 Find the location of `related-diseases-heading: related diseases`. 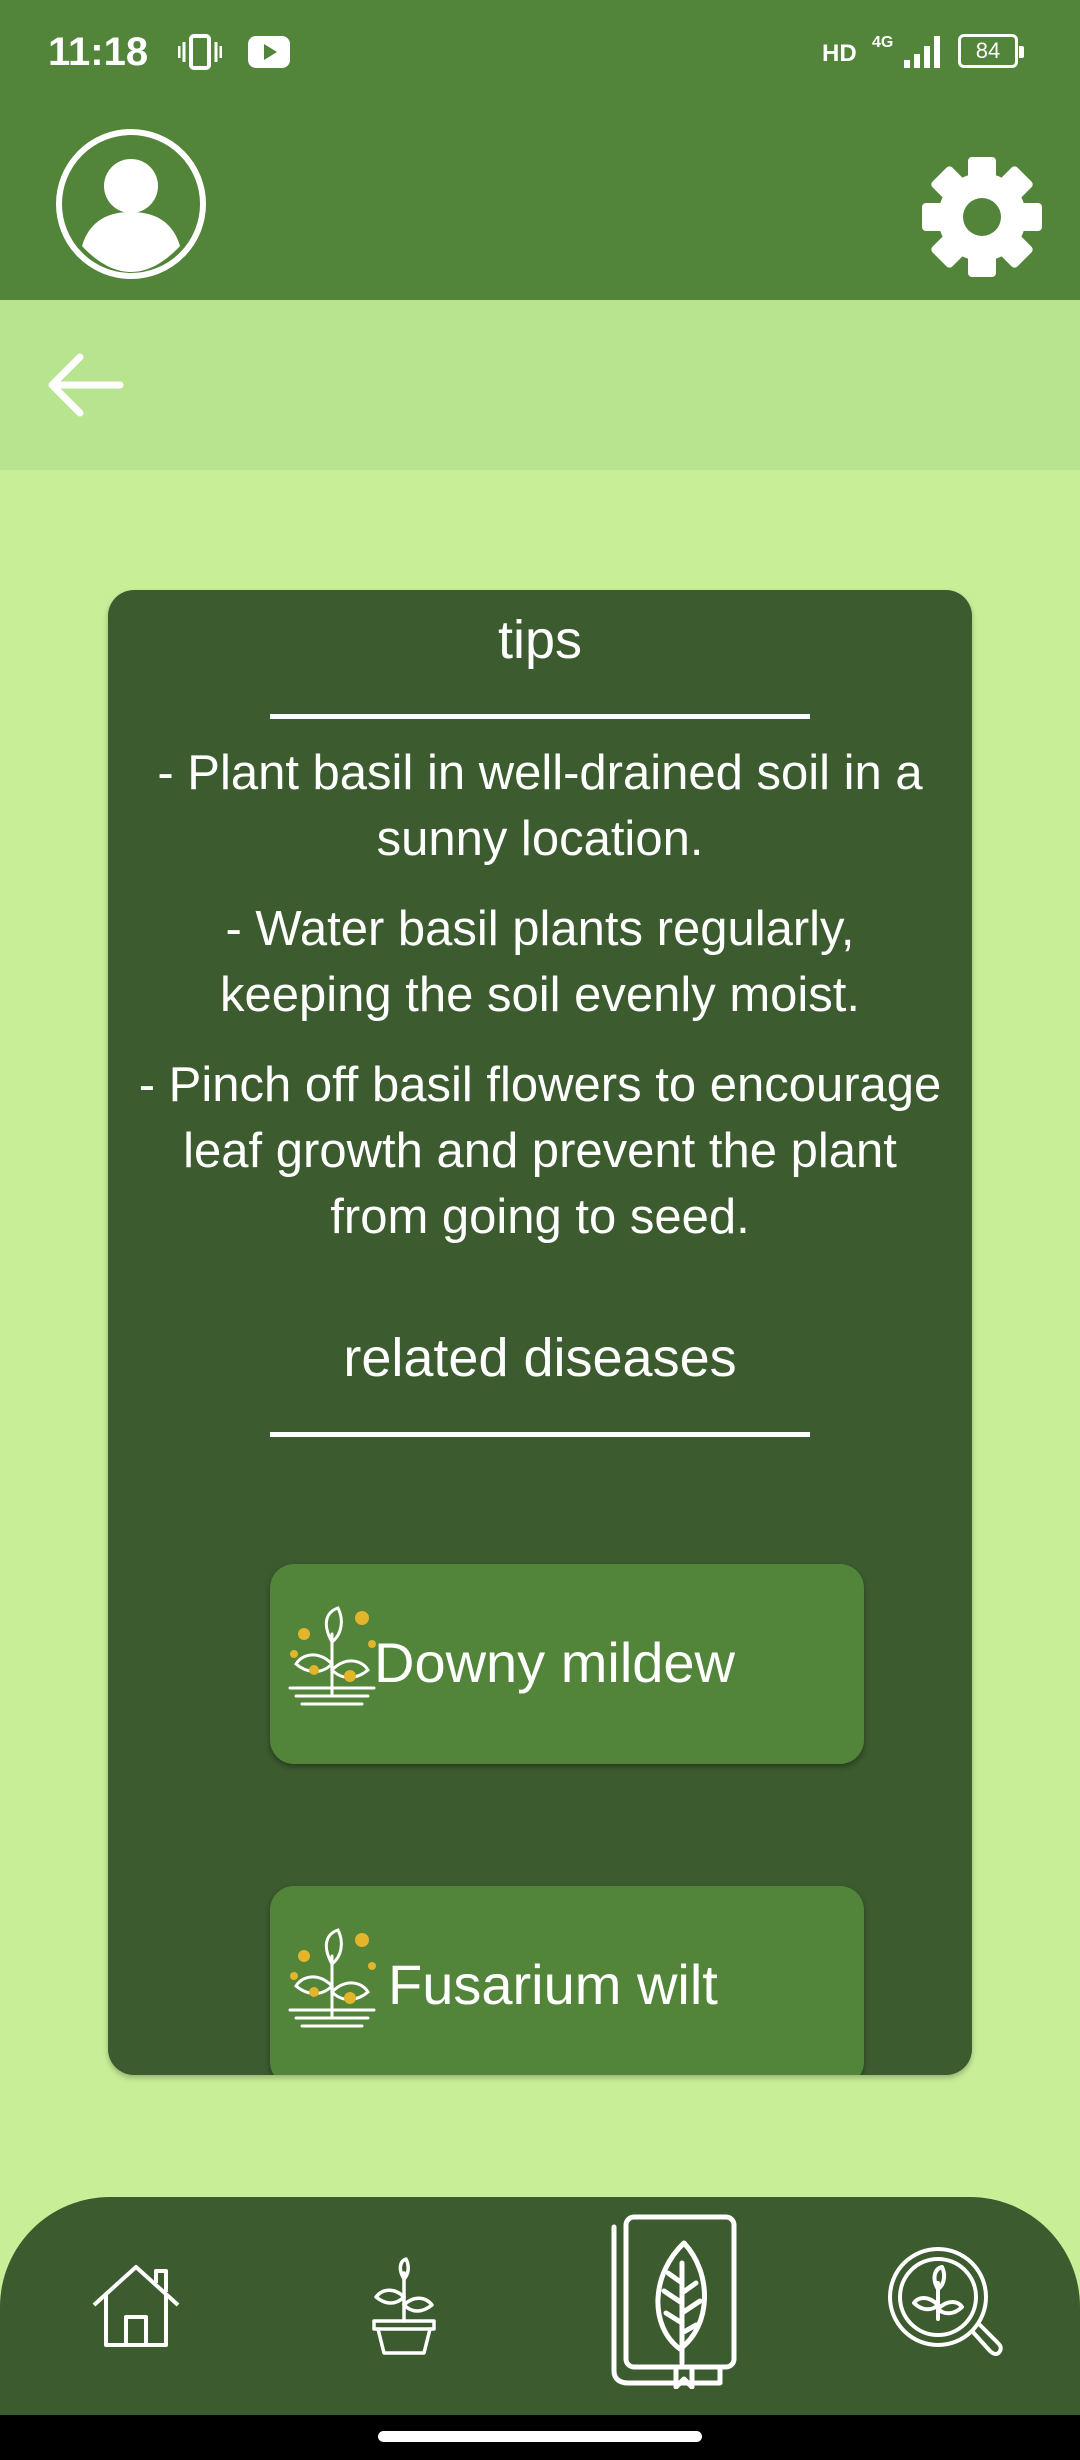

related-diseases-heading: related diseases is located at coordinates (540, 1358).